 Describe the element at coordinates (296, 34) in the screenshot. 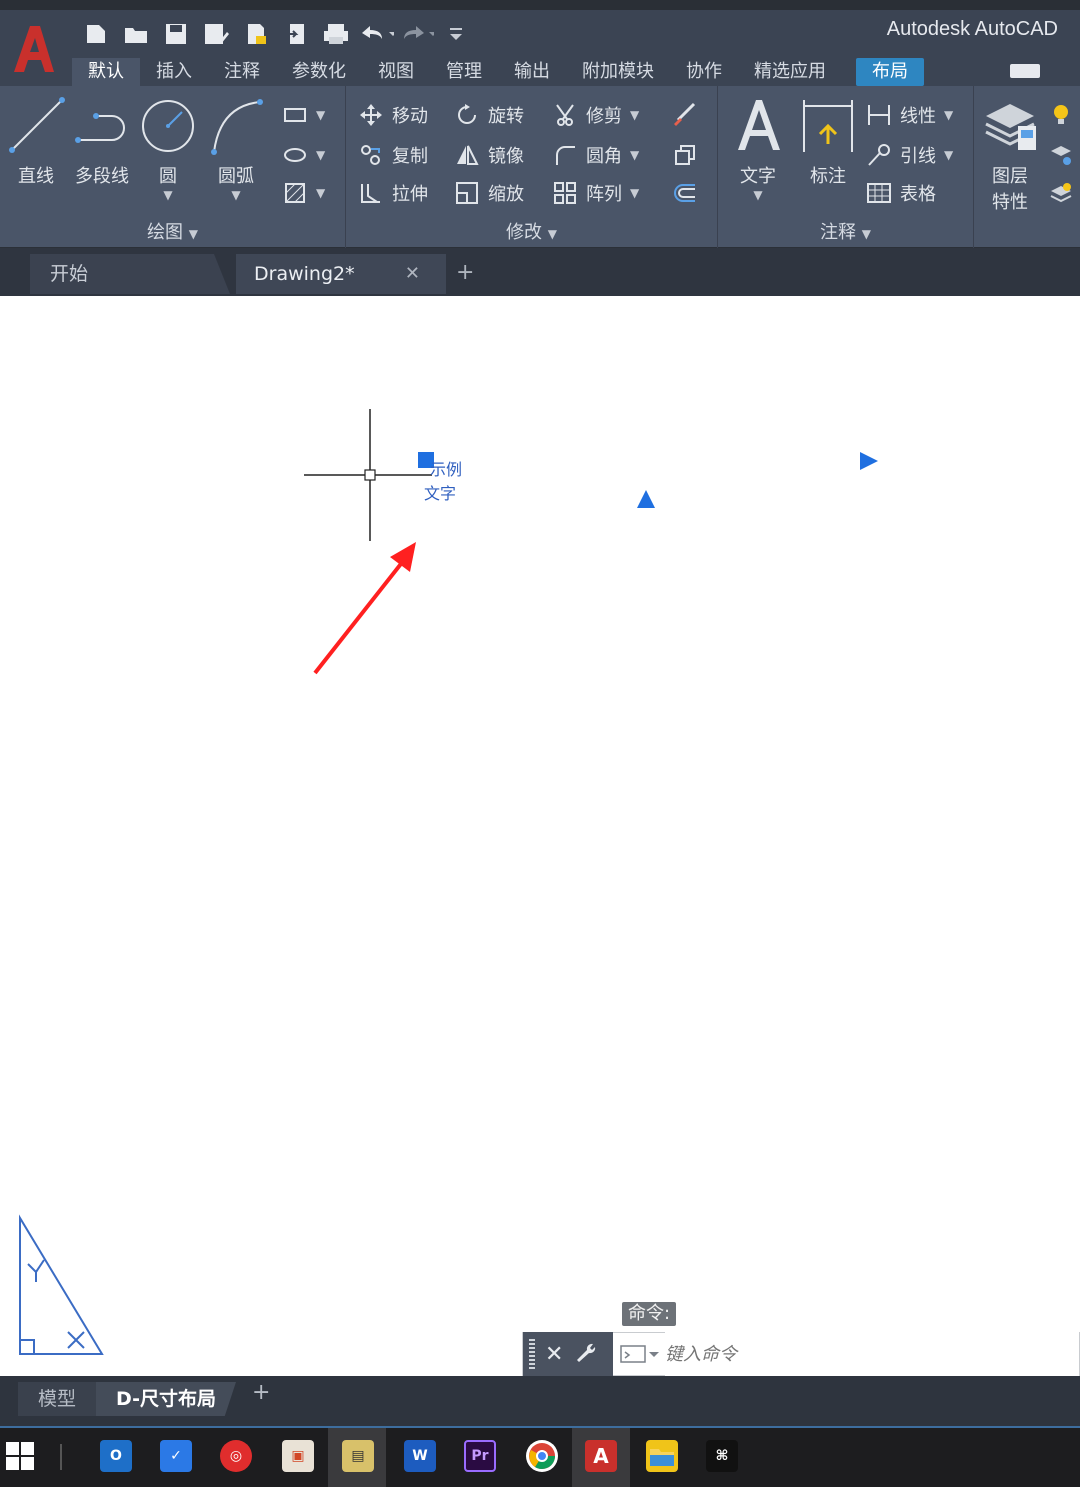

I see `publish-icon` at that location.